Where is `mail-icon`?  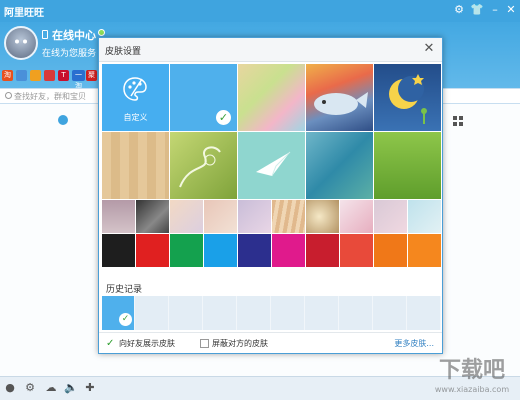
mail-icon is located at coordinates (21, 75).